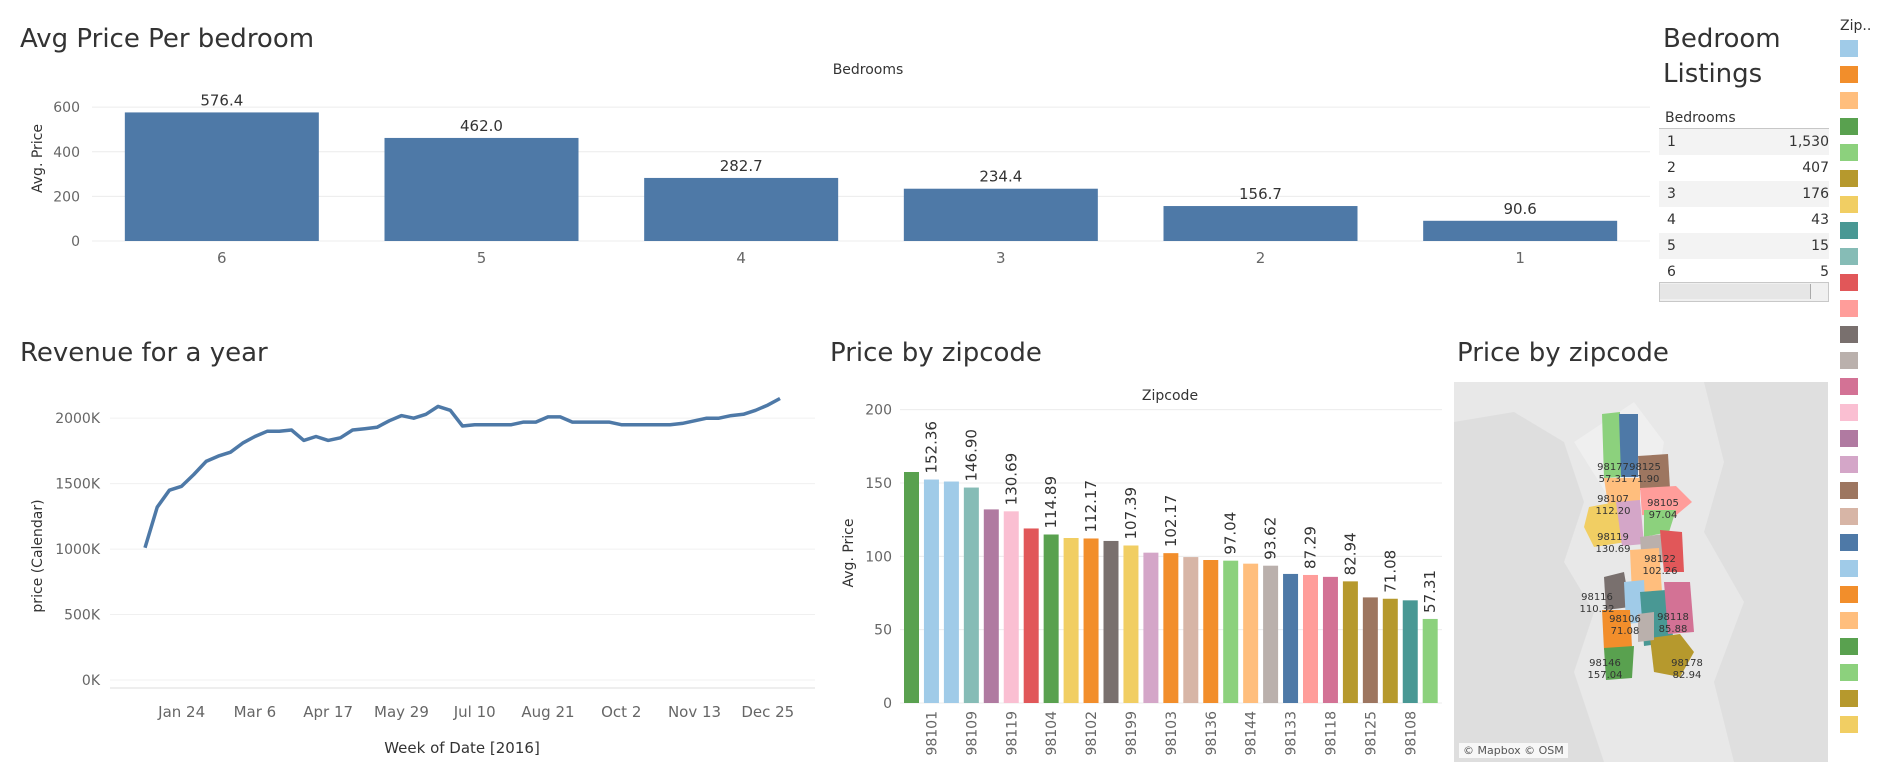  I want to click on bar-value-label: 107.39, so click(1131, 513).